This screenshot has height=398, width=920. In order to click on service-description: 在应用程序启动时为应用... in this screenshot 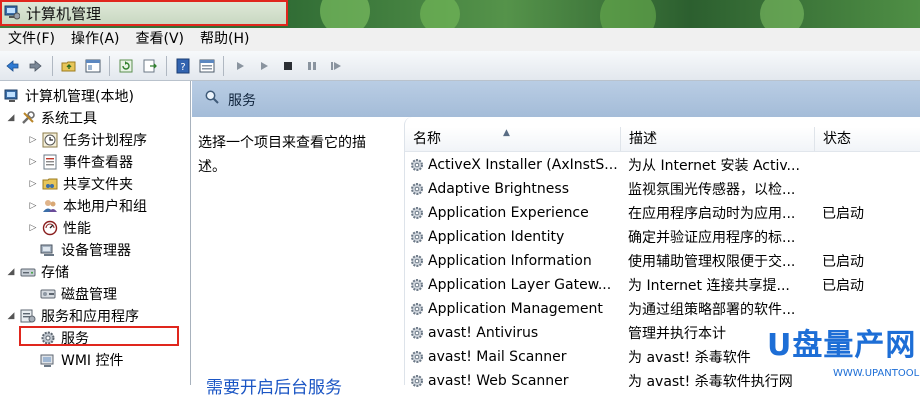, I will do `click(712, 214)`.